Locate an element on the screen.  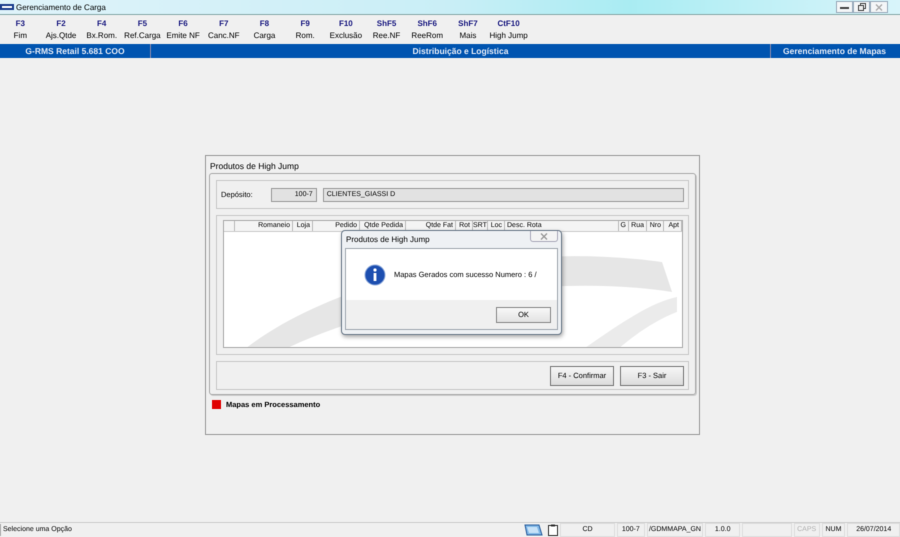
app-version: G-RMS Retail 5.681 COO is located at coordinates (75, 51).